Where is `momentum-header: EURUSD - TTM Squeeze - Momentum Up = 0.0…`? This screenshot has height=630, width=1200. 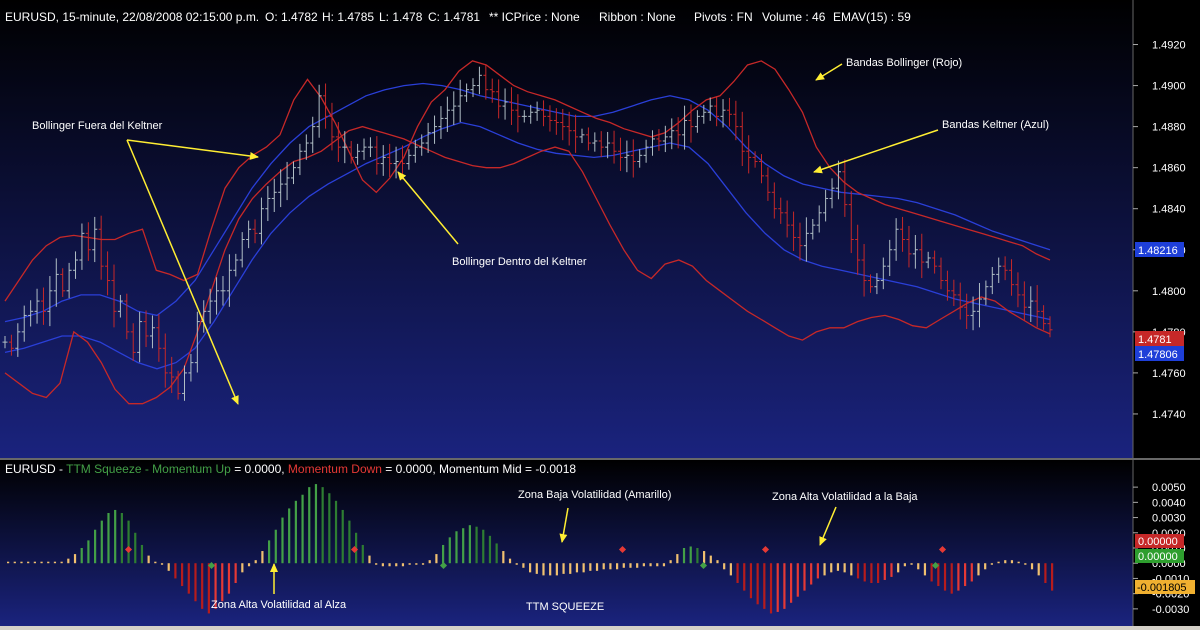
momentum-header: EURUSD - TTM Squeeze - Momentum Up = 0.0… is located at coordinates (290, 469).